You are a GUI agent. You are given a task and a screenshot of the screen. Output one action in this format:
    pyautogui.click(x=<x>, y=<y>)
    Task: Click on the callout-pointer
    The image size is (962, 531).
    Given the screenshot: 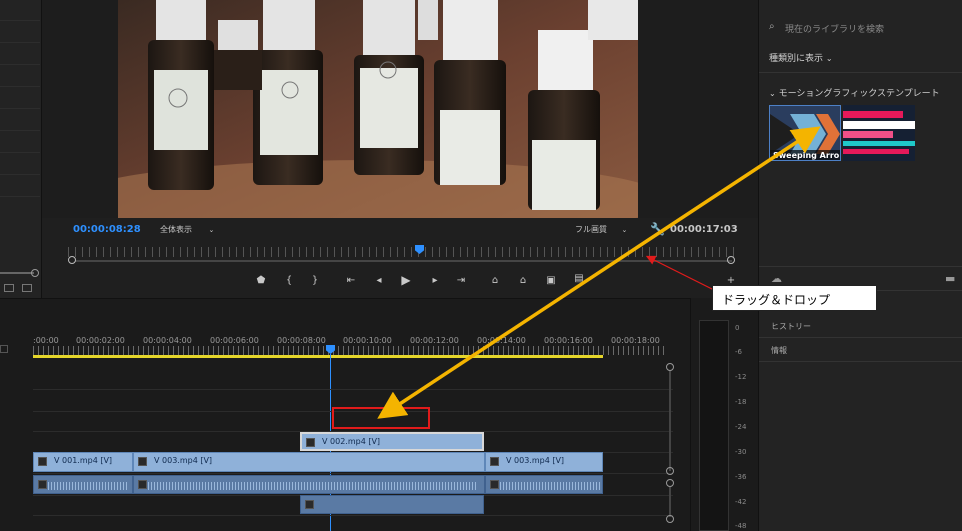 What is the action you would take?
    pyautogui.click(x=680, y=273)
    